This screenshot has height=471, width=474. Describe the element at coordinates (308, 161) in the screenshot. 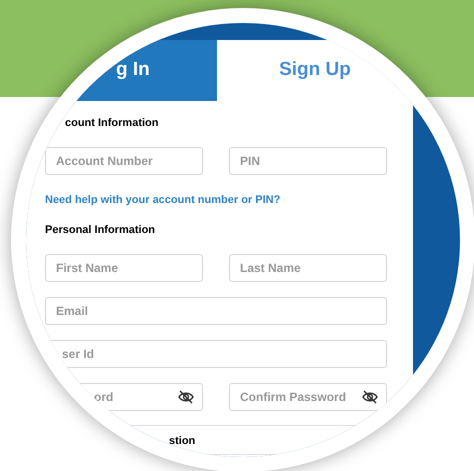

I see `input-field: PIN` at that location.